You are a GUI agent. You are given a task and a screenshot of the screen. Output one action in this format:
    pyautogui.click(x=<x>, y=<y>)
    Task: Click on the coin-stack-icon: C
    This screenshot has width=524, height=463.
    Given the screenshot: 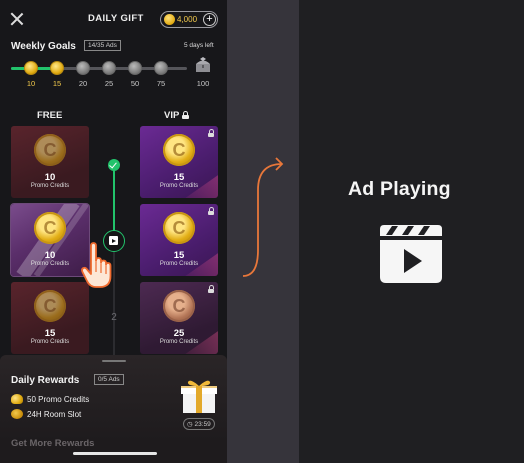 What is the action you would take?
    pyautogui.click(x=179, y=306)
    